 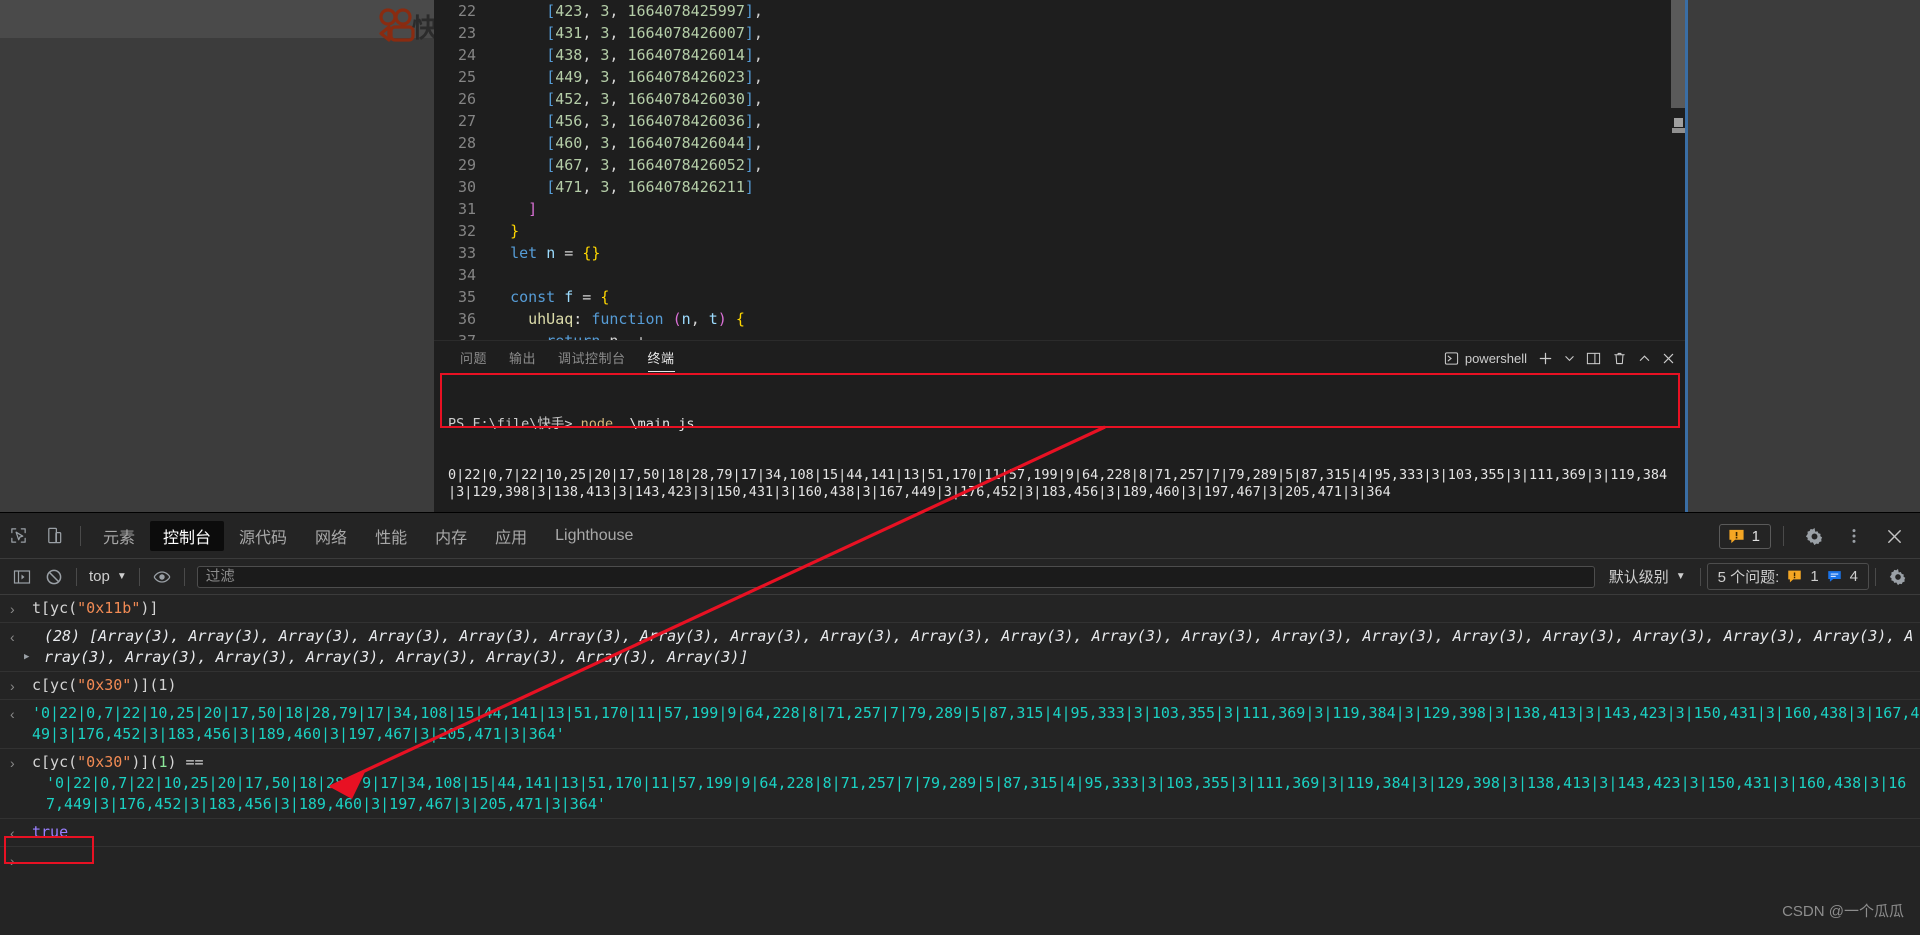 I want to click on code-line: 34, so click(x=1059, y=275).